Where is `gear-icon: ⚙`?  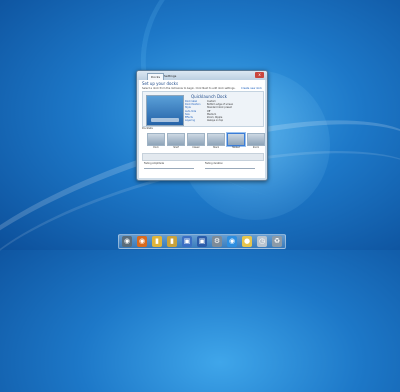
gear-icon: ⚙ is located at coordinates (217, 241).